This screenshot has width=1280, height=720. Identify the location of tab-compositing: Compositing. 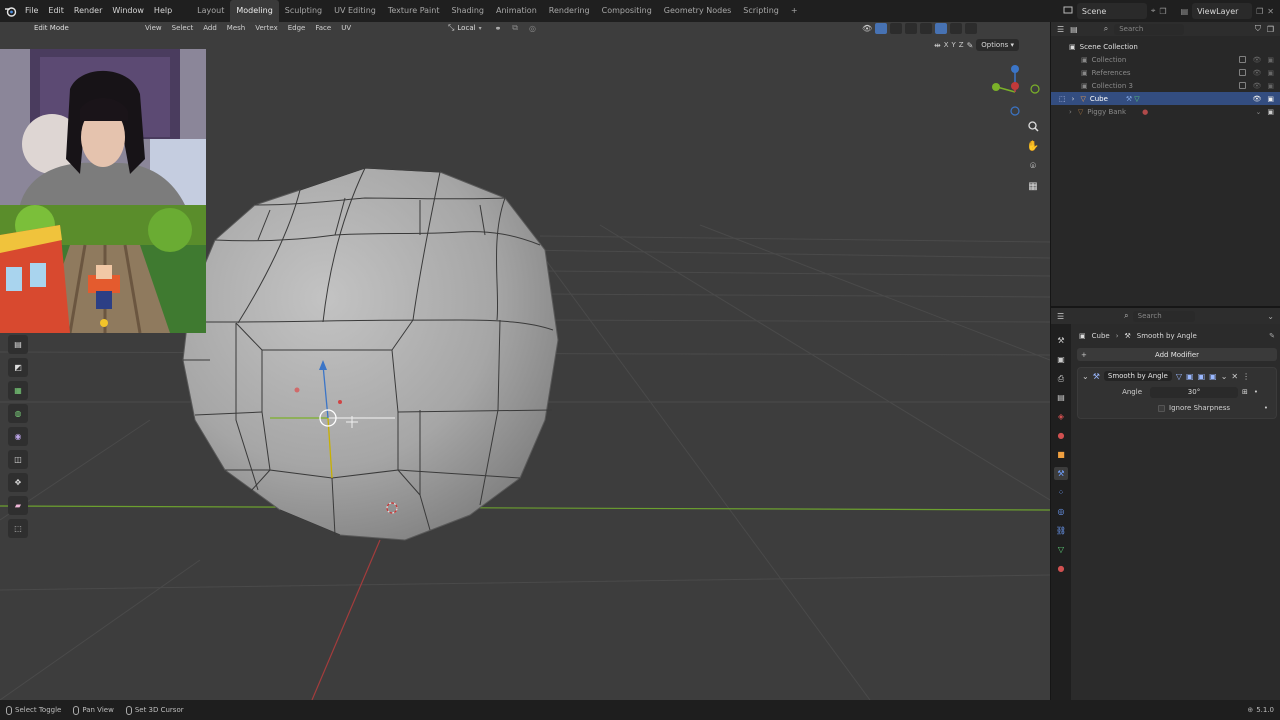
(627, 11).